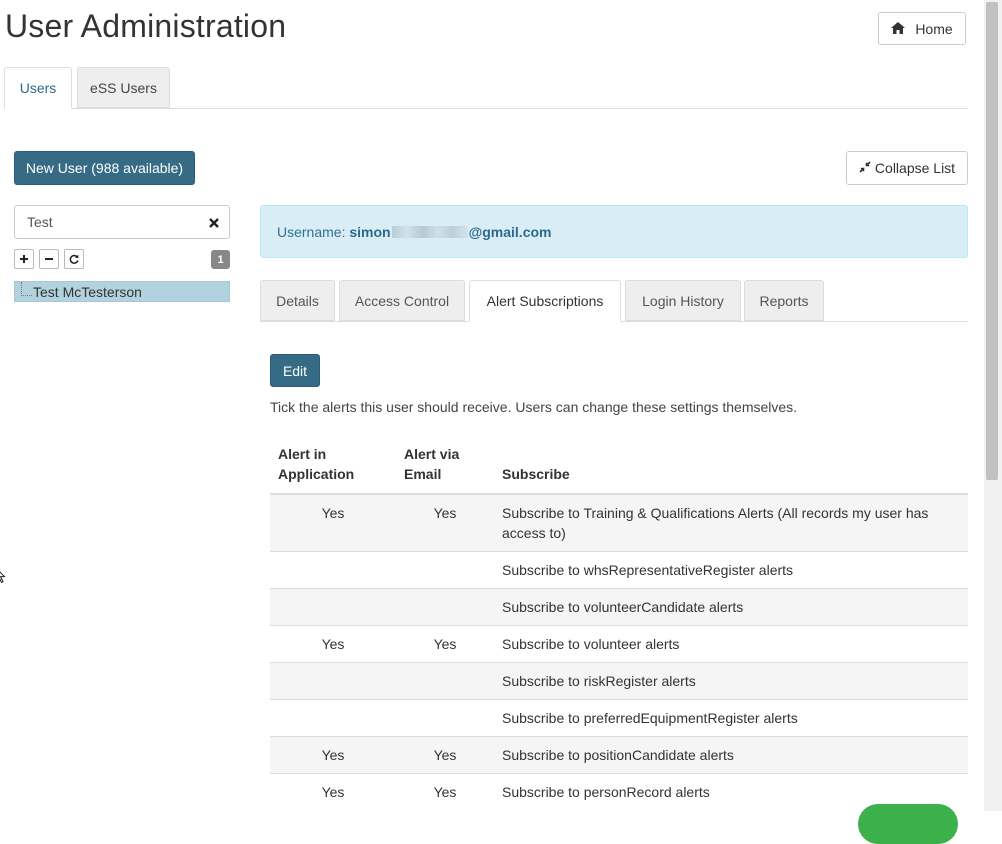 The image size is (1002, 844). What do you see at coordinates (402, 300) in the screenshot?
I see `tab-access-control: Access Control` at bounding box center [402, 300].